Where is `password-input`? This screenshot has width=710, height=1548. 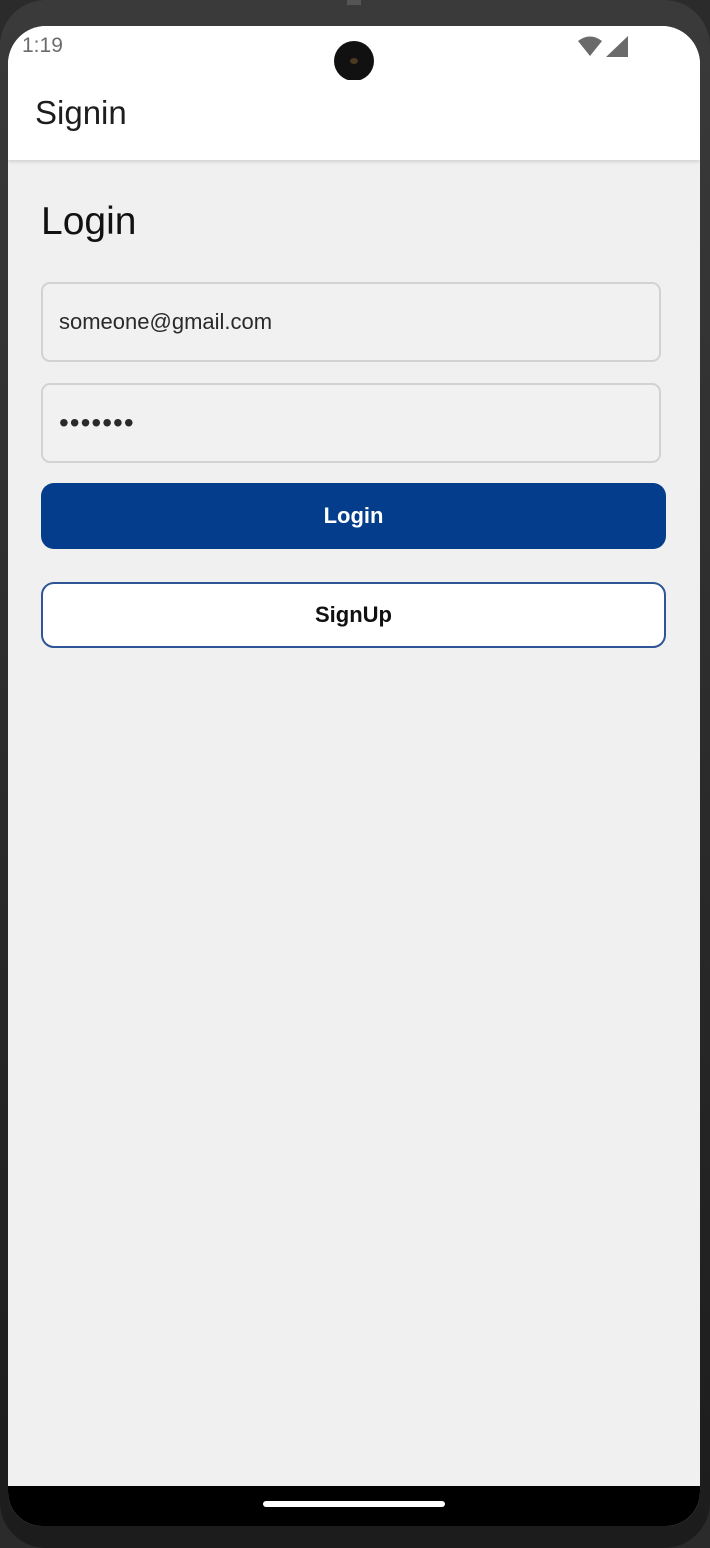
password-input is located at coordinates (351, 423).